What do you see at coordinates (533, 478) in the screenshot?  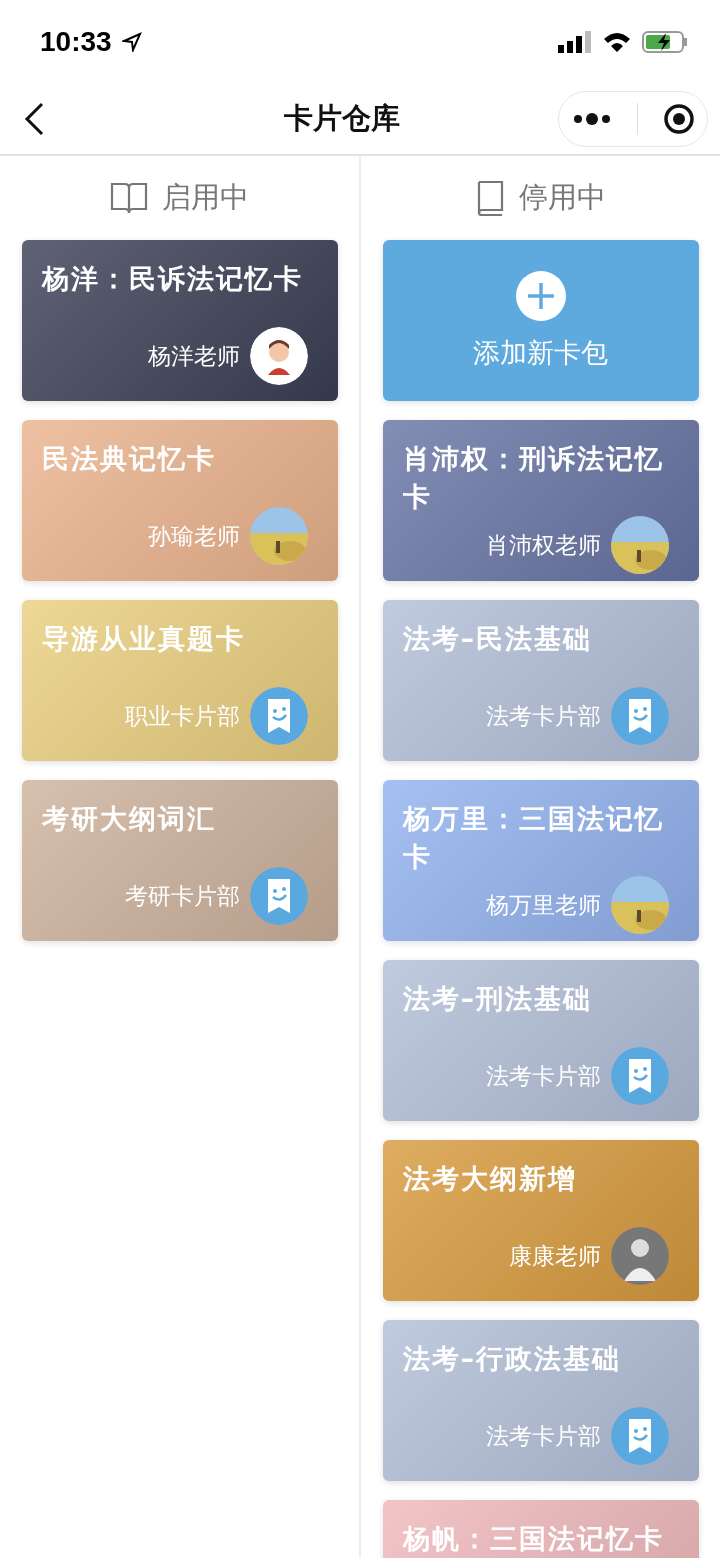 I see `deck-title: 肖沛权：刑诉法记忆卡` at bounding box center [533, 478].